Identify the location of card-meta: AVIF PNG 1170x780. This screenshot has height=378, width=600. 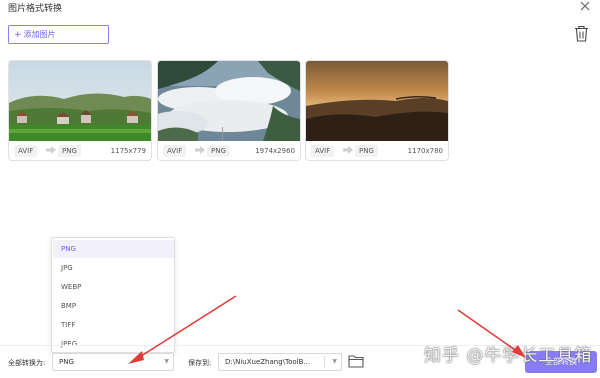
(377, 150).